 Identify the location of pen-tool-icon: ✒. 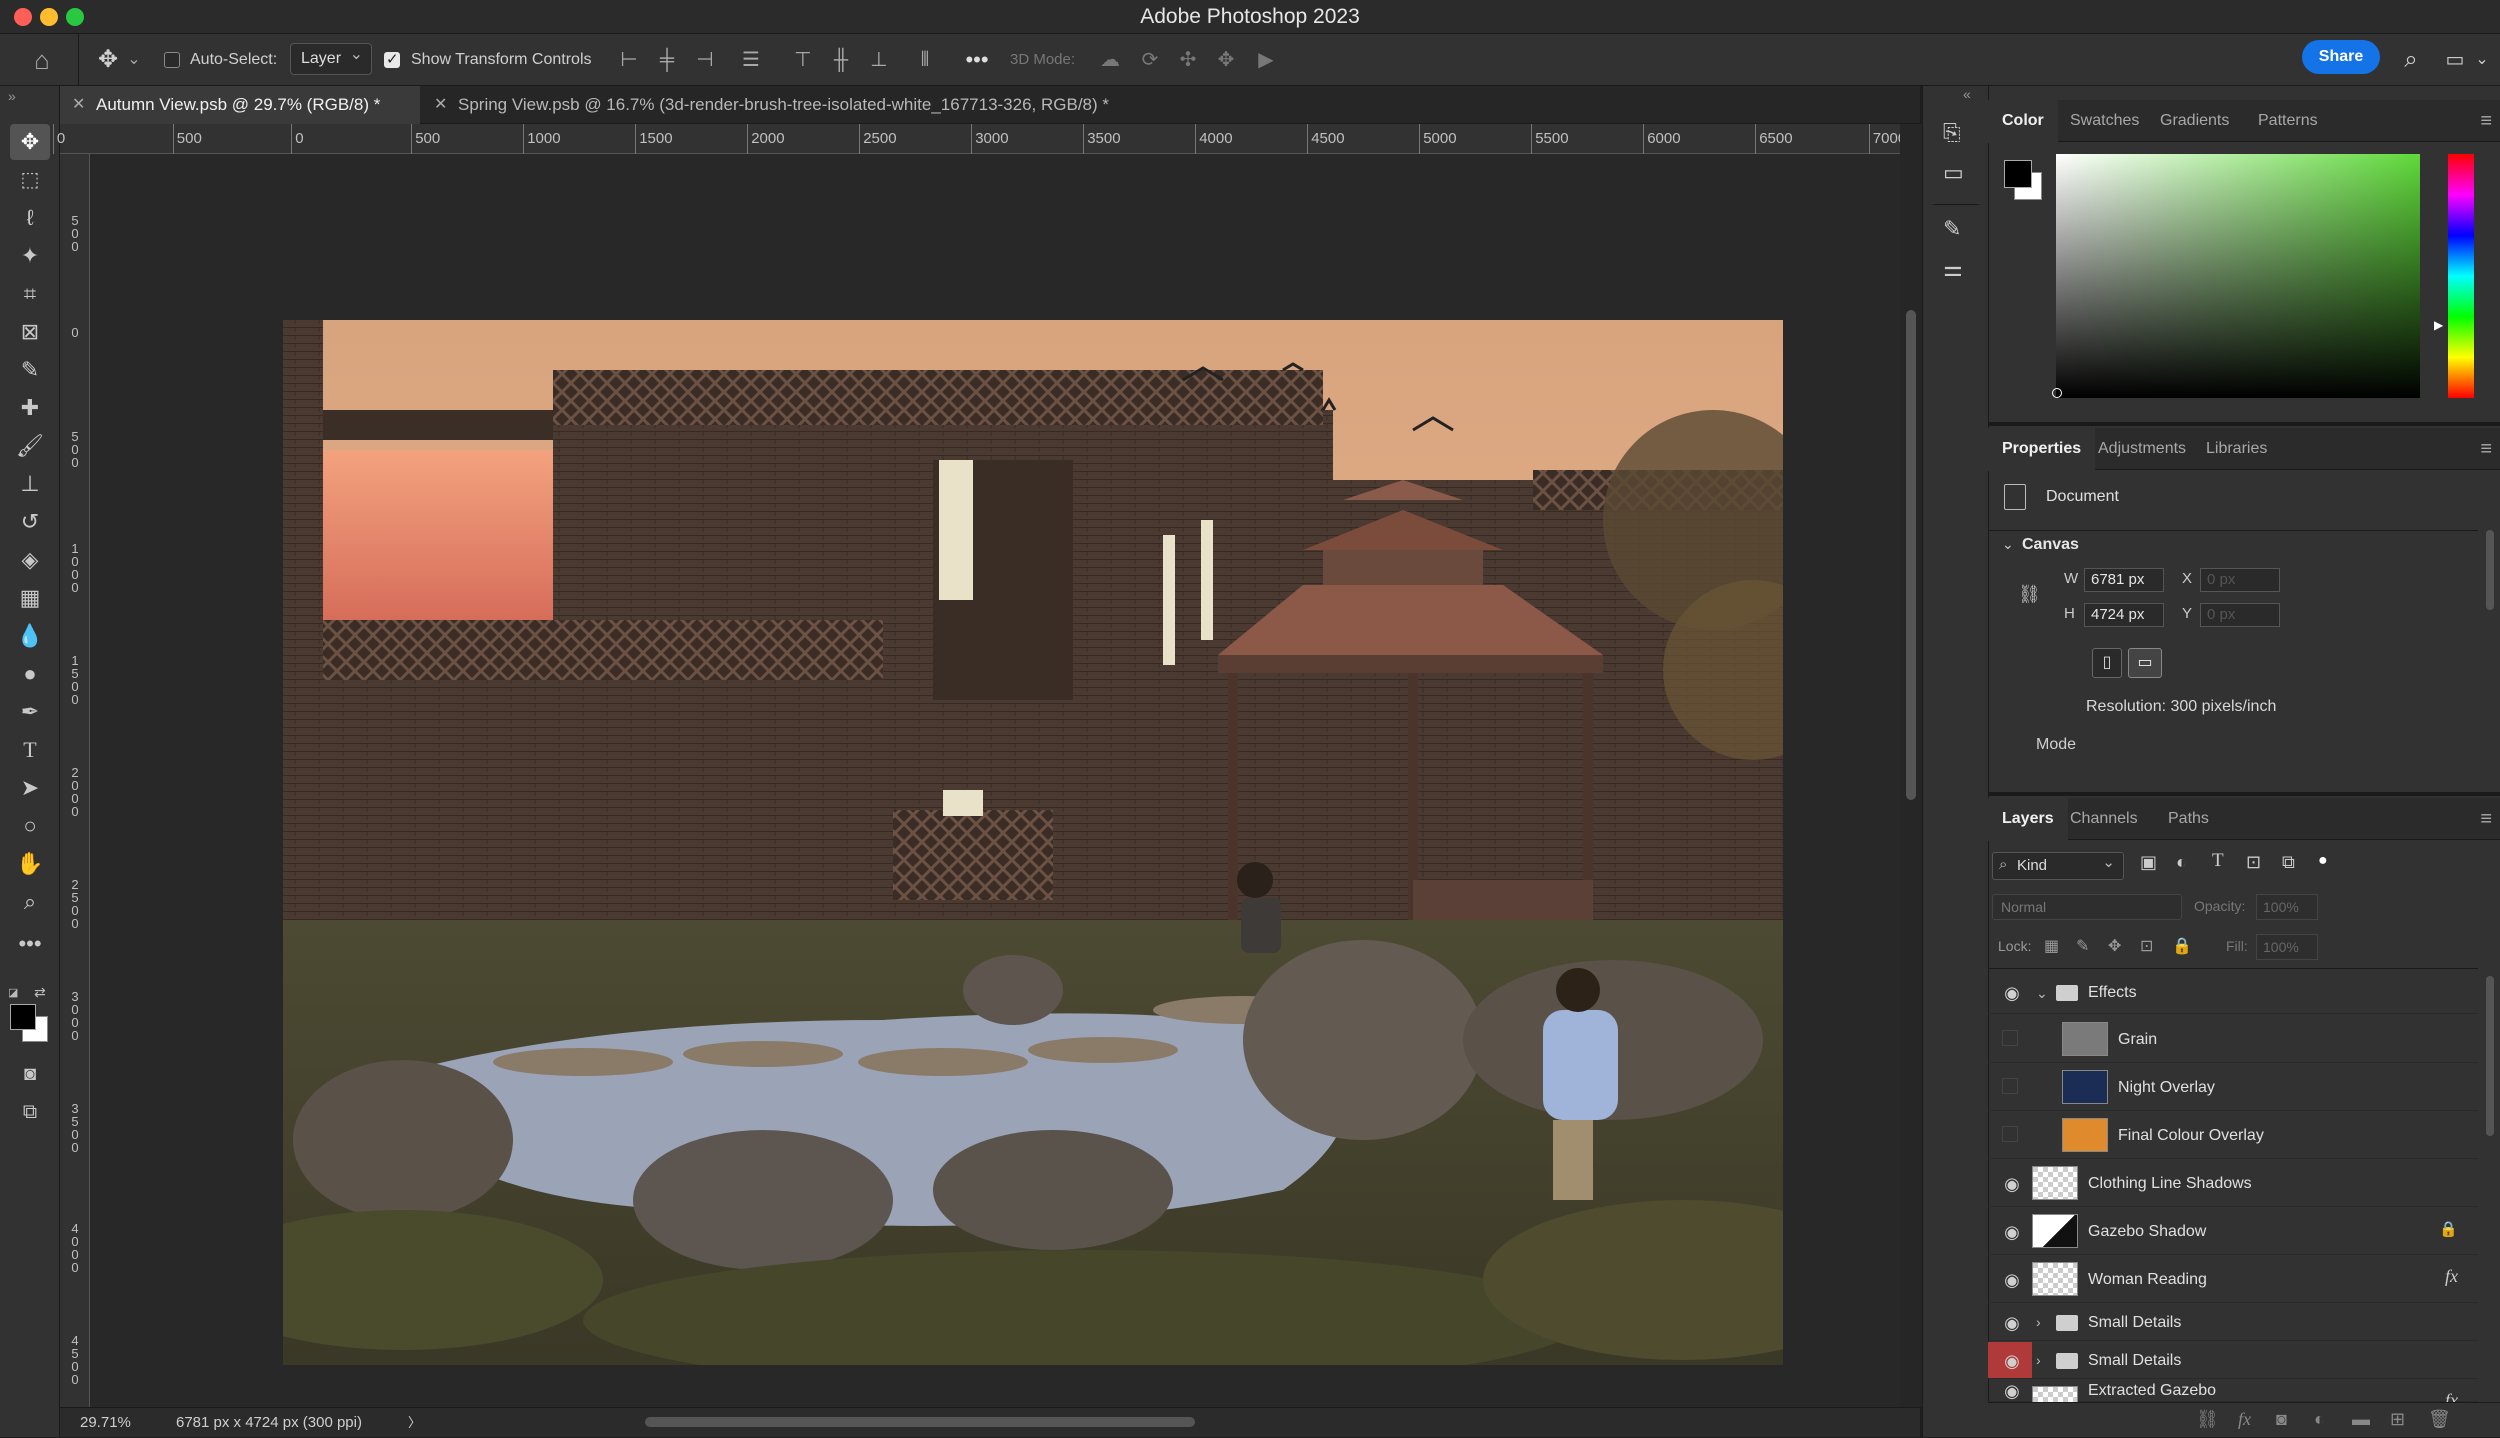
(30, 712).